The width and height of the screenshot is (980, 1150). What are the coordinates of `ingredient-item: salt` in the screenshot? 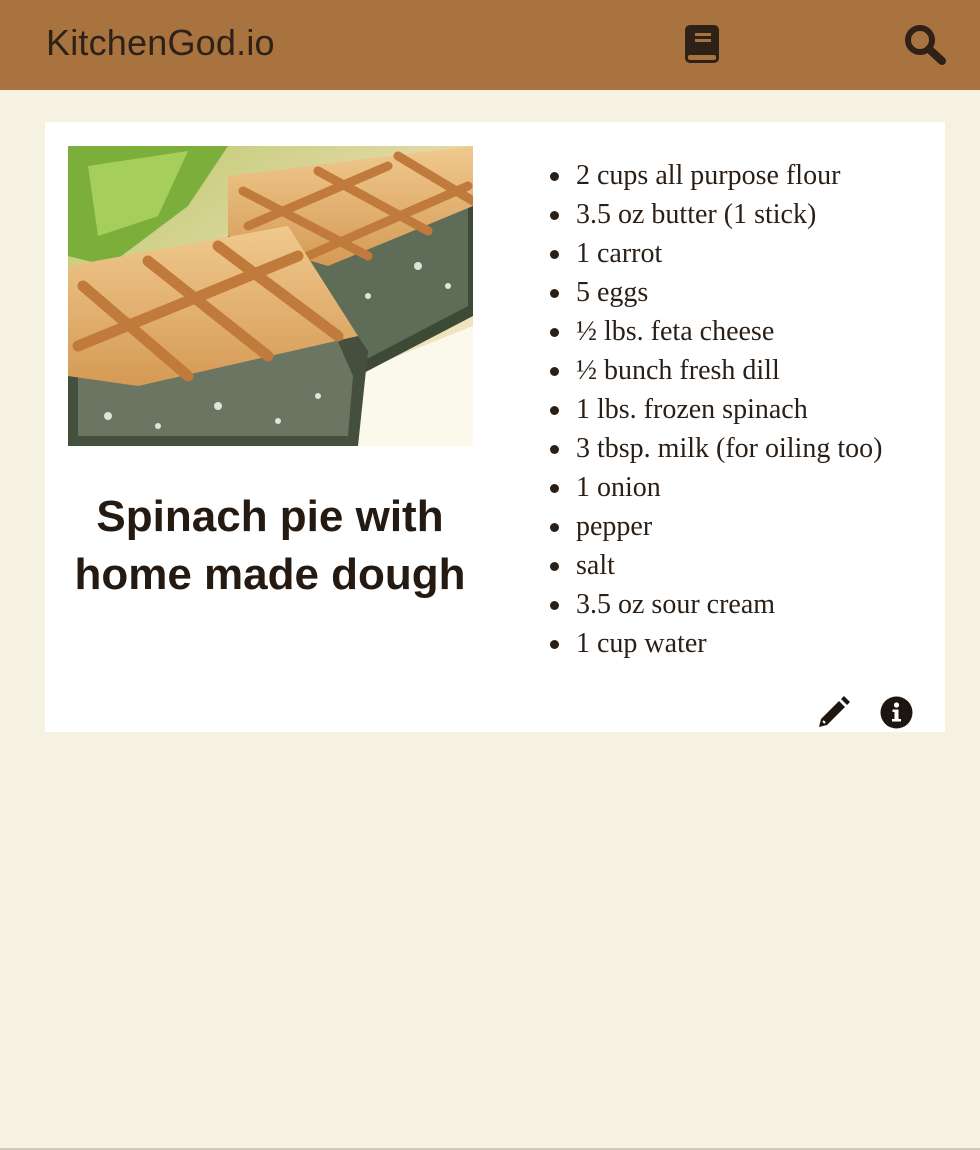 It's located at (742, 565).